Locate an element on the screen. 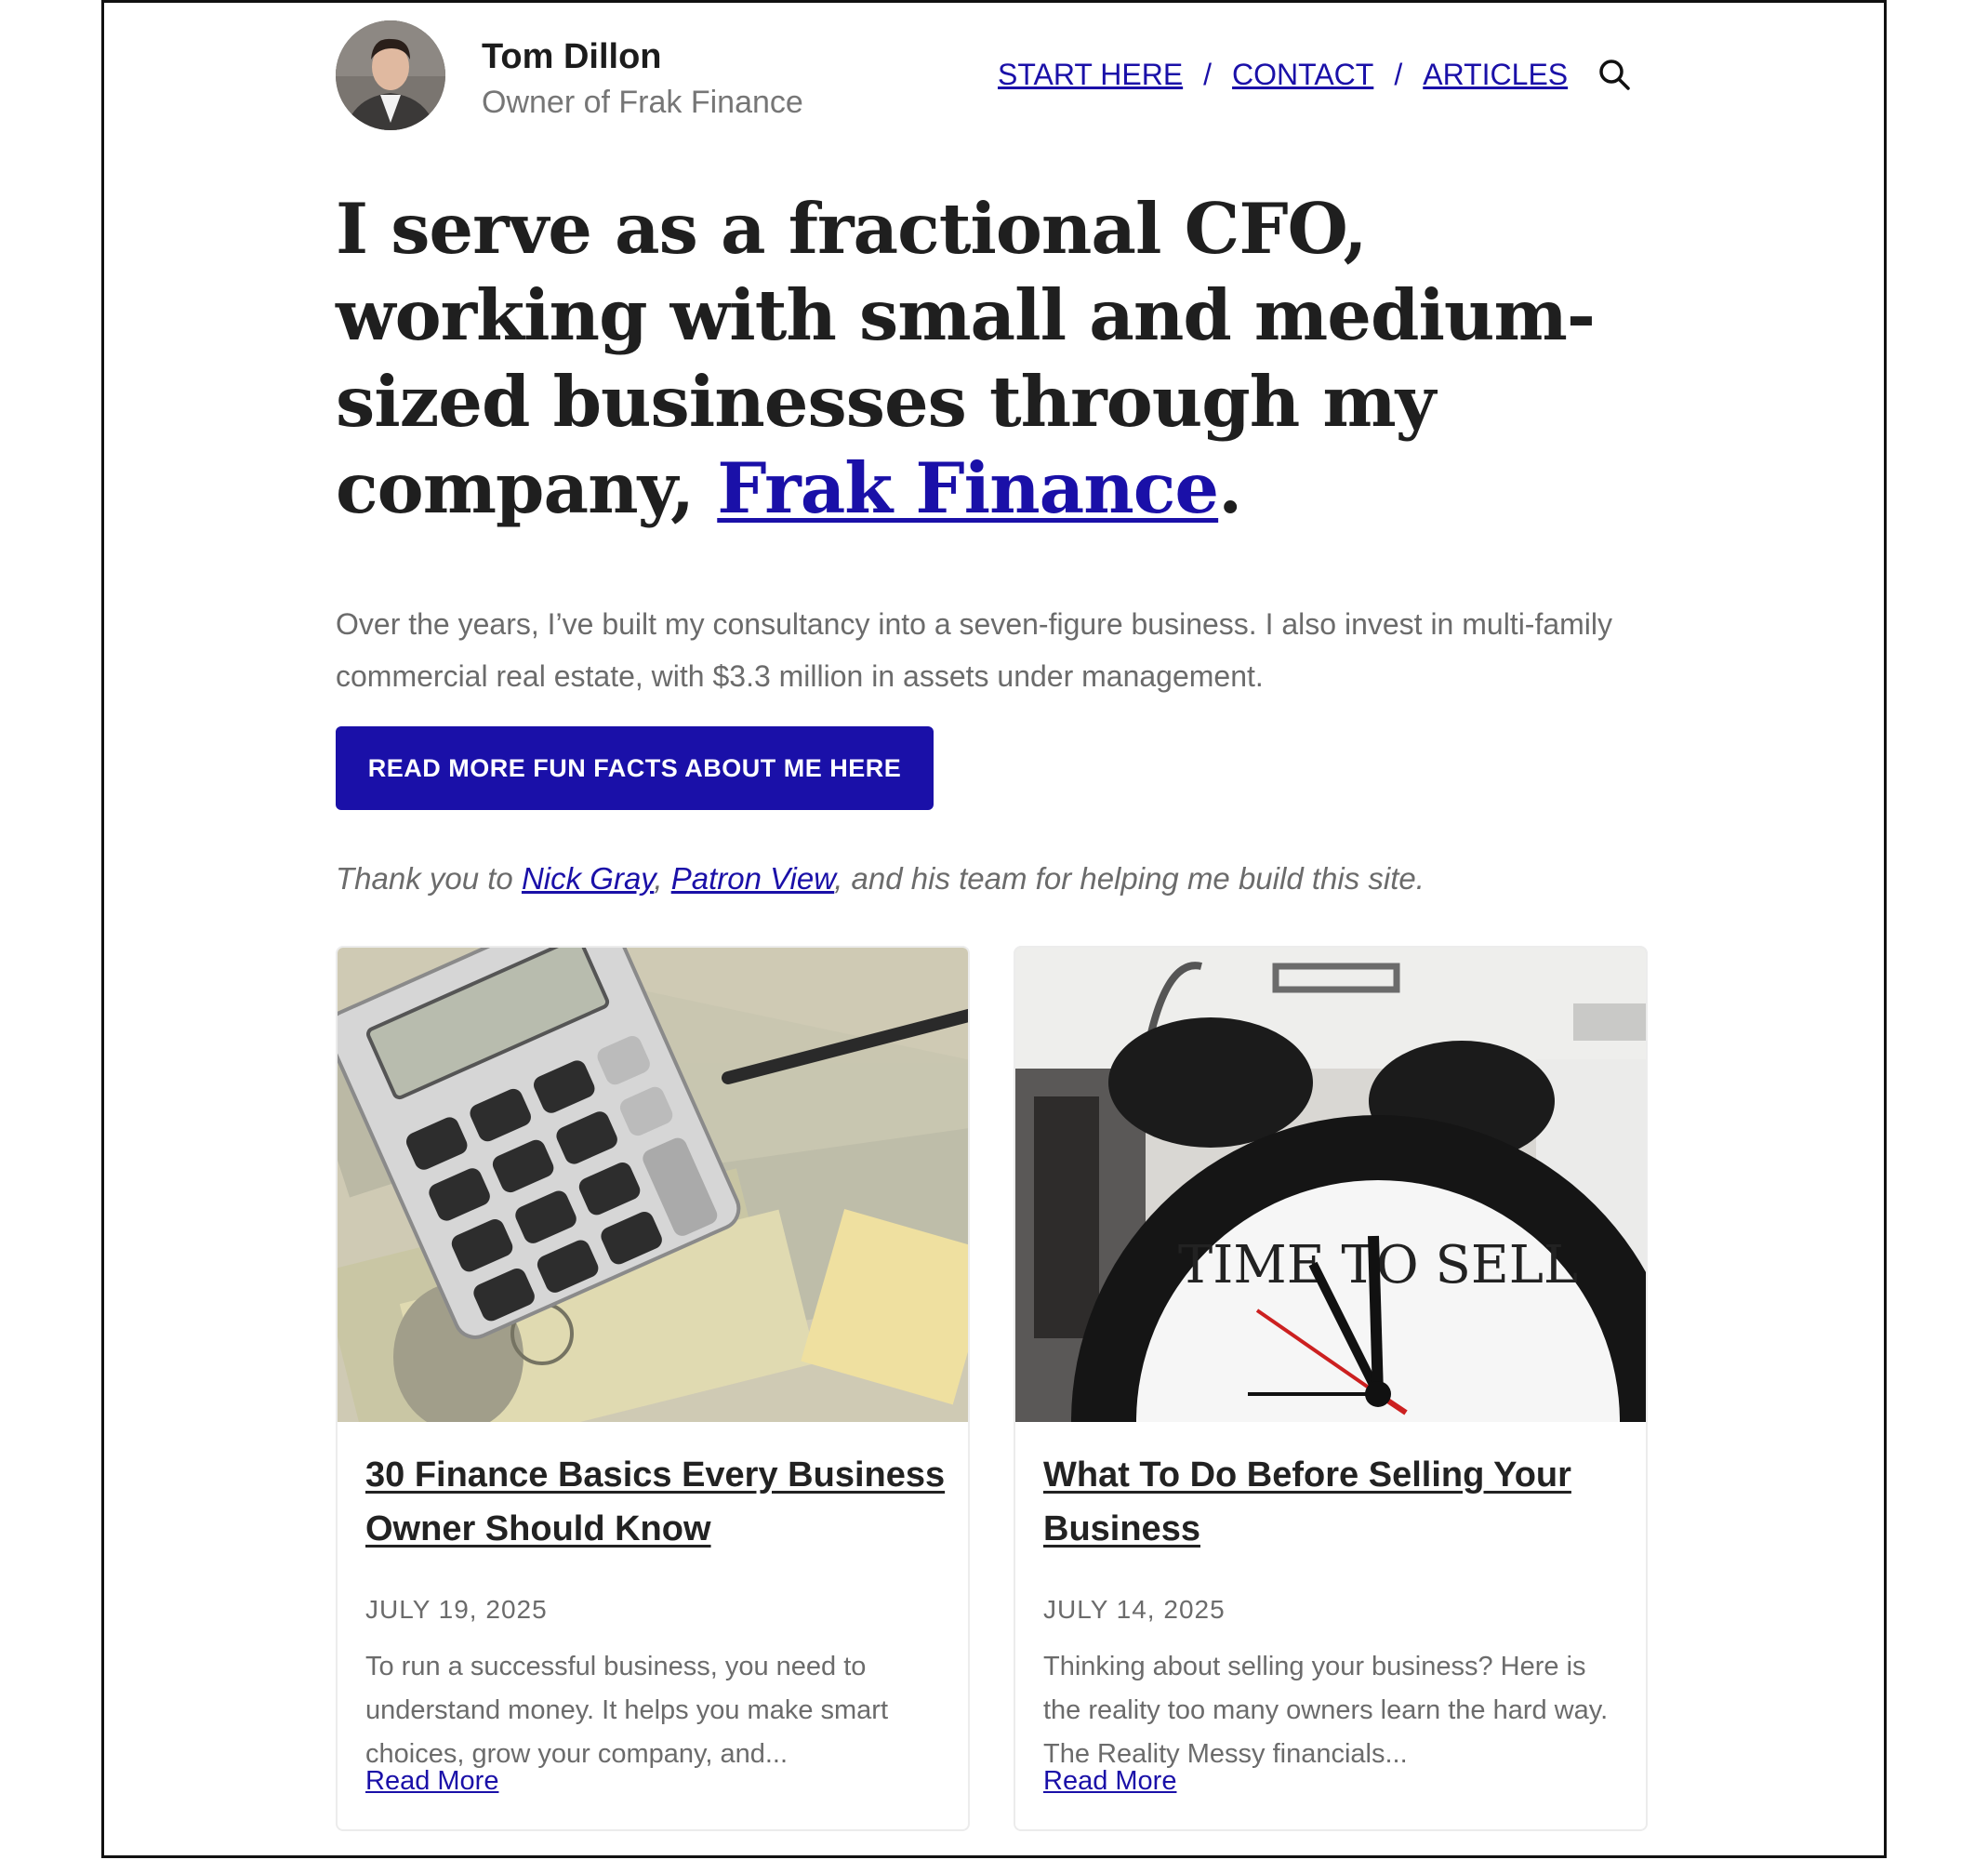  thanks-text: Thank you to is located at coordinates (429, 878).